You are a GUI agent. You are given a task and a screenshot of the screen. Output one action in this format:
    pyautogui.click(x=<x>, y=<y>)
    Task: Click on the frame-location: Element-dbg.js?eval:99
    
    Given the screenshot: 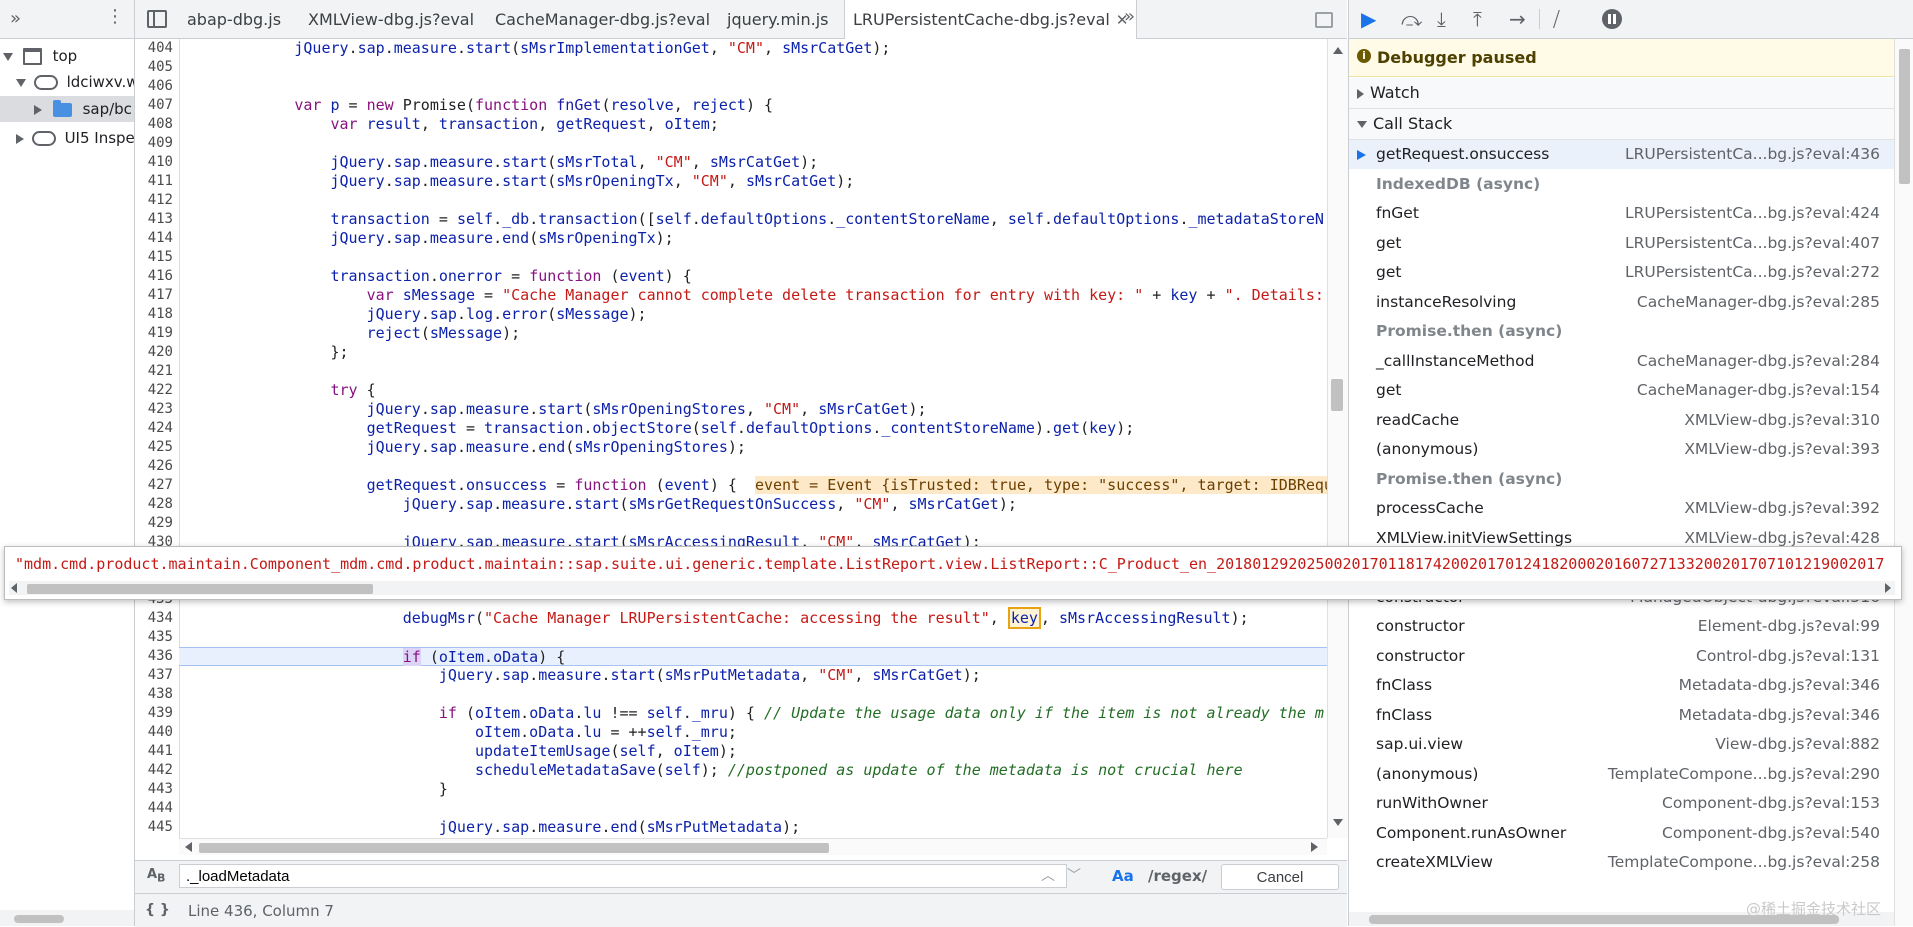 What is the action you would take?
    pyautogui.click(x=1789, y=626)
    